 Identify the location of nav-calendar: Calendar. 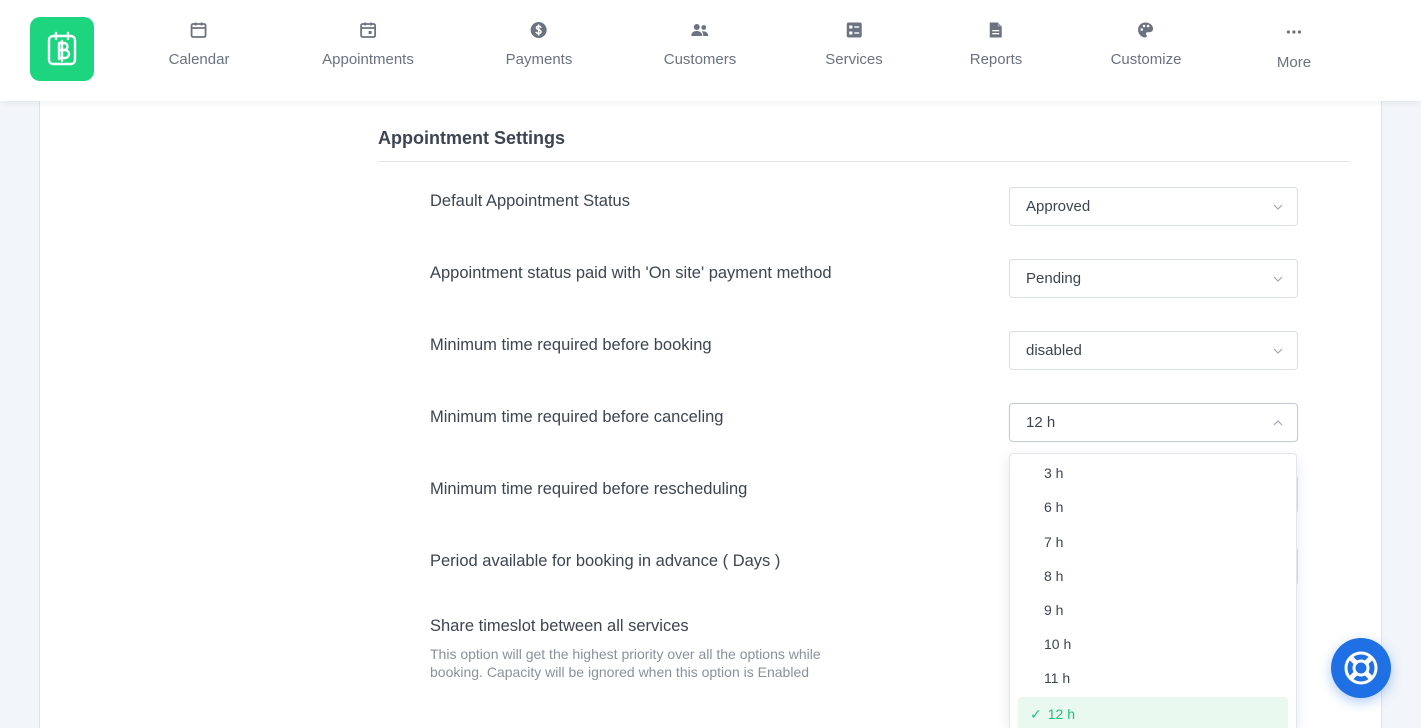
(199, 50).